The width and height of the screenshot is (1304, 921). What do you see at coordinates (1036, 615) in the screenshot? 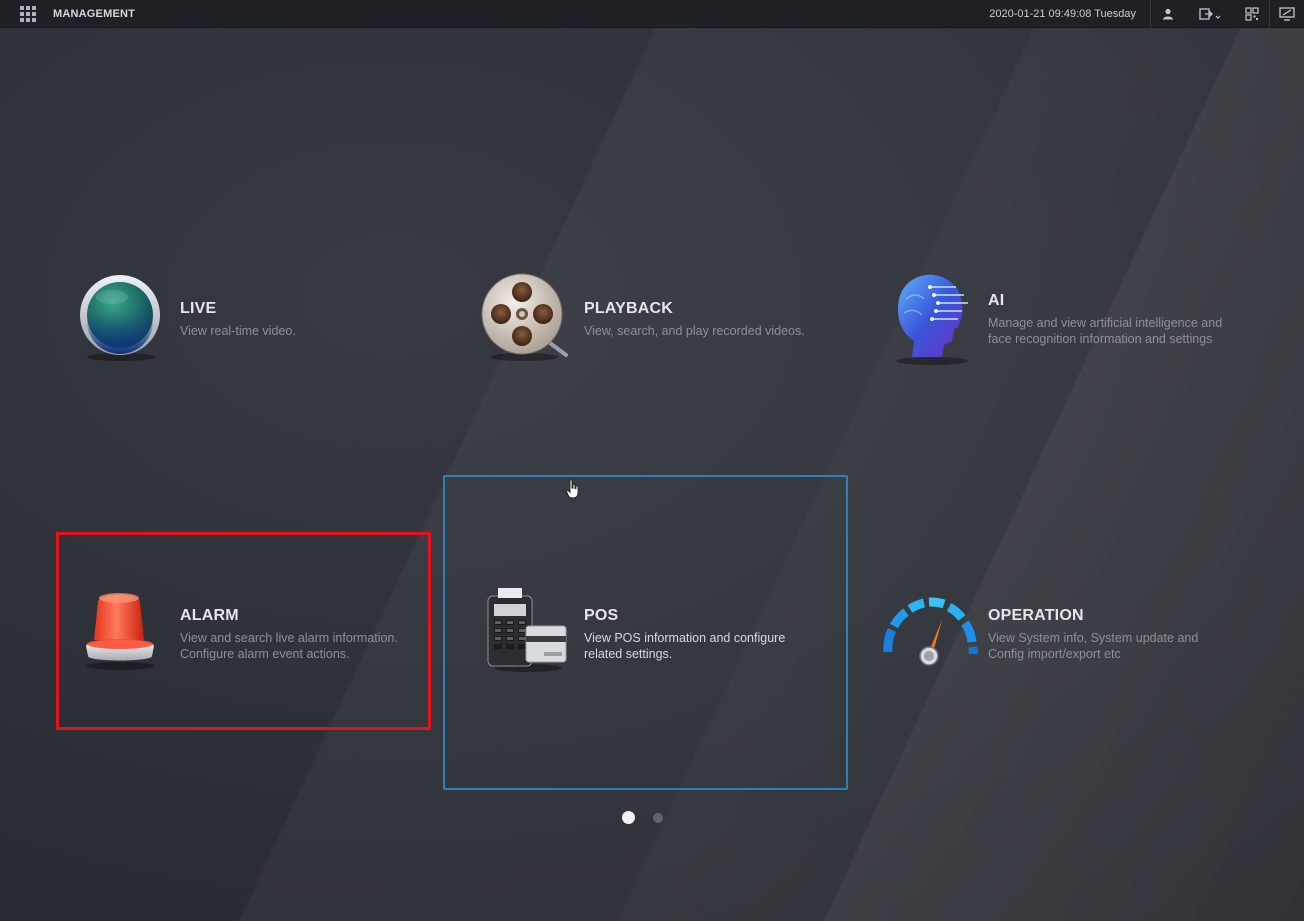
I see `tile-title: OPERATION` at bounding box center [1036, 615].